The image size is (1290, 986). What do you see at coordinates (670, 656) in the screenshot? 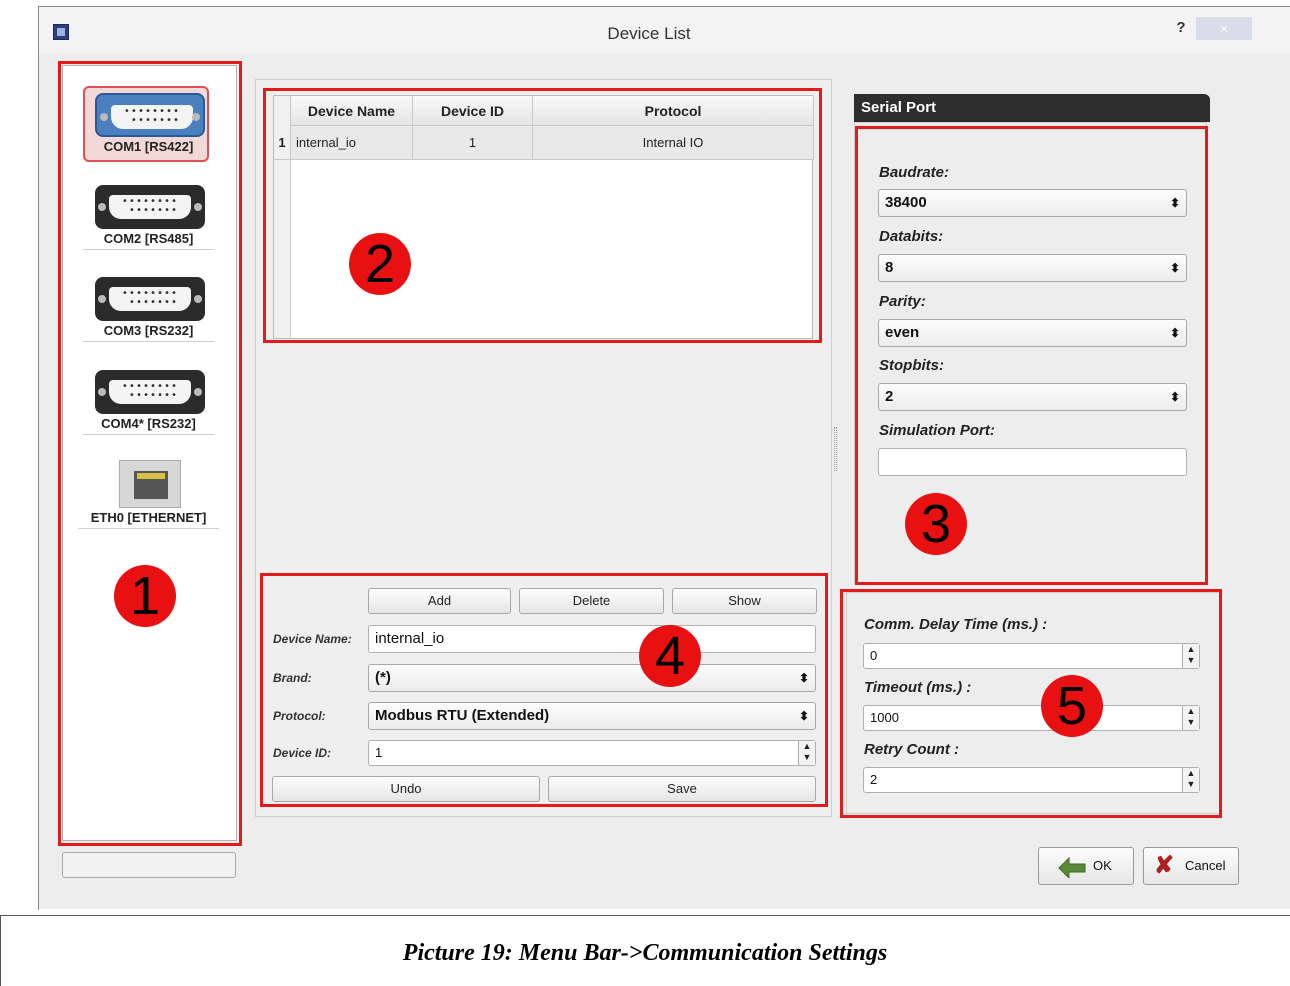
I see `annotation-badge-4: 4` at bounding box center [670, 656].